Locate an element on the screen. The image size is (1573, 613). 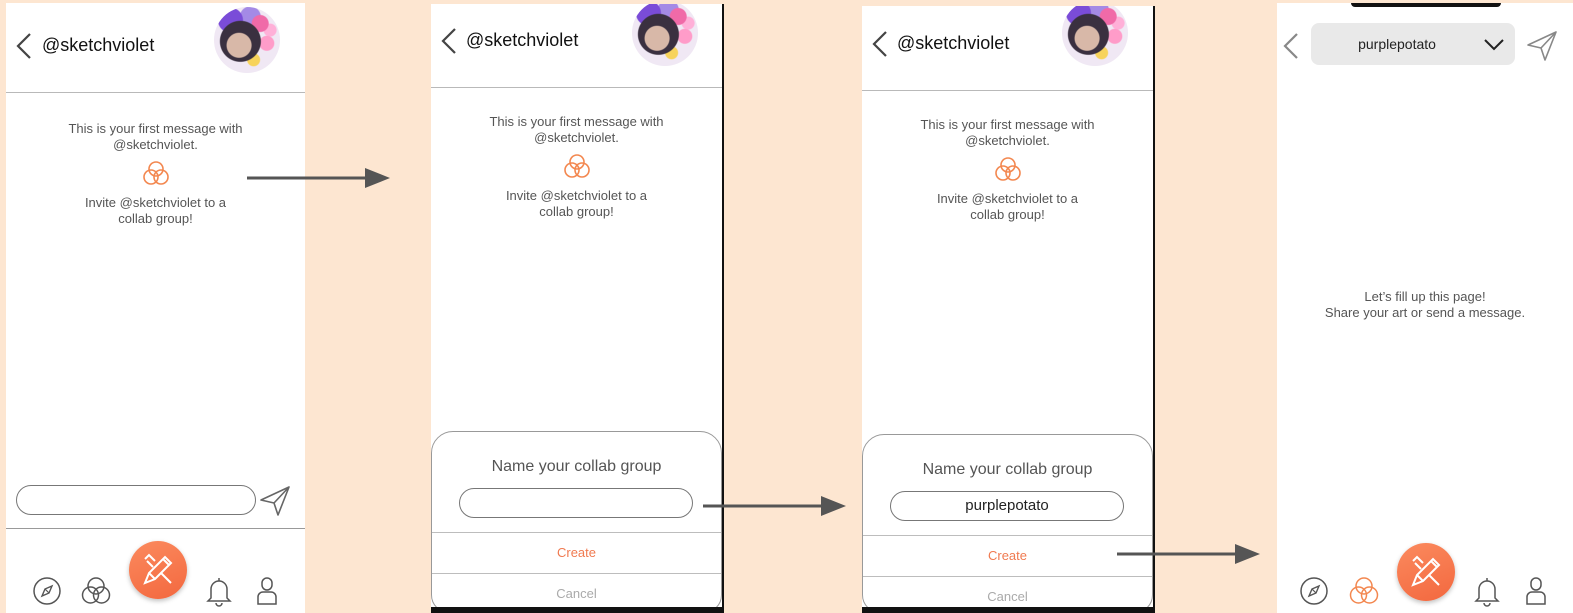
message-input is located at coordinates (136, 500).